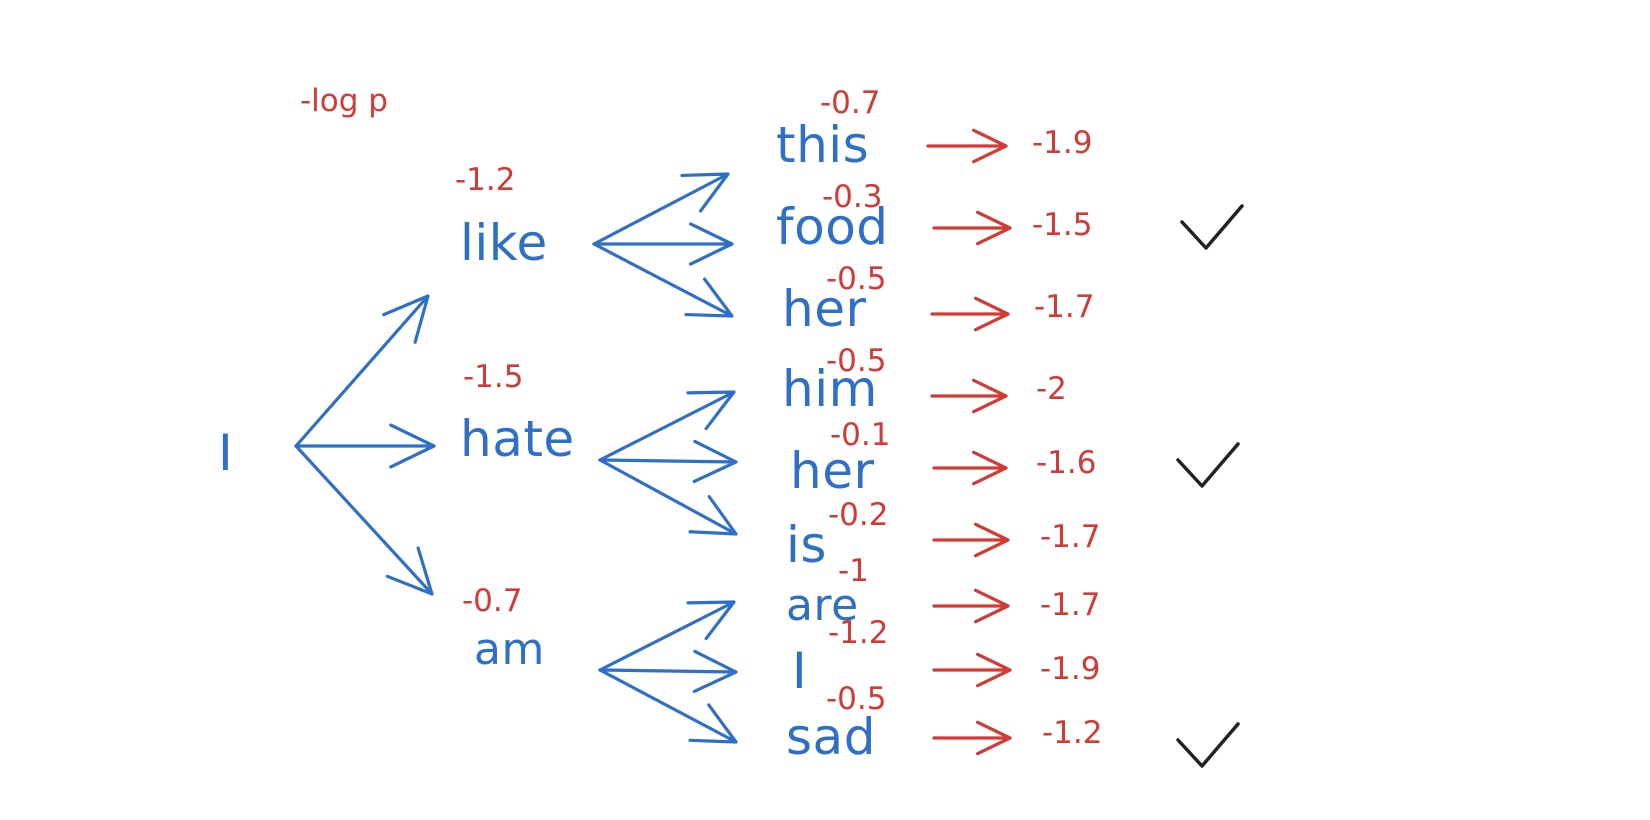 This screenshot has height=820, width=1650. What do you see at coordinates (823, 145) in the screenshot?
I see `level2-word-this: this` at bounding box center [823, 145].